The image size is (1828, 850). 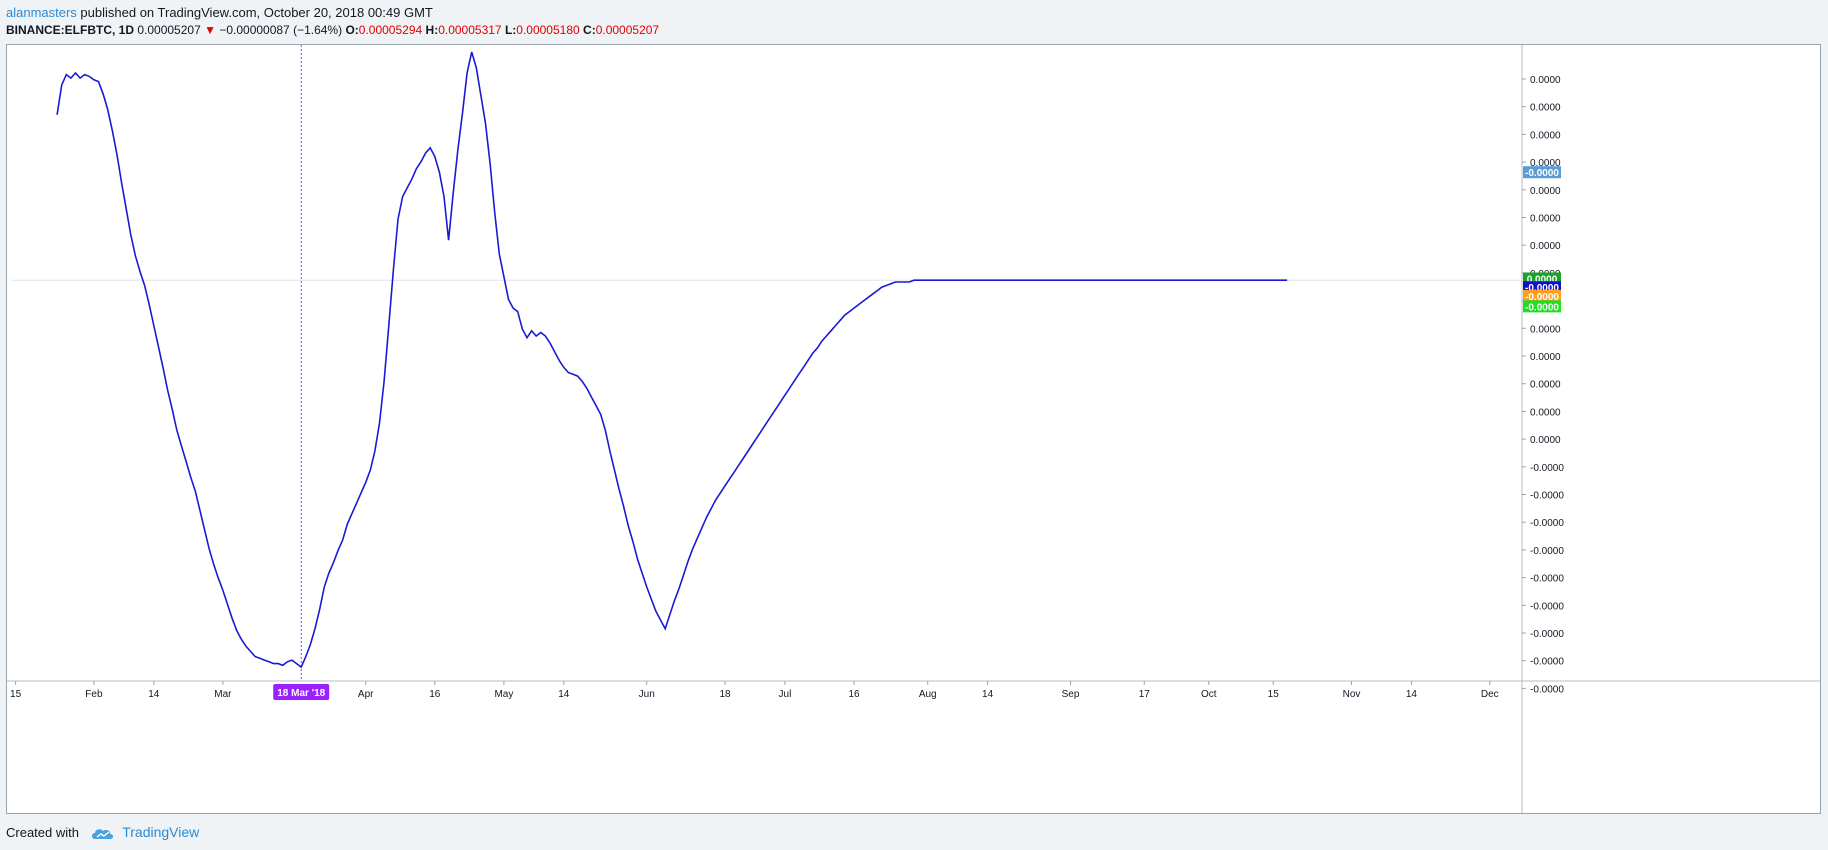 I want to click on open-label: O:, so click(x=352, y=30).